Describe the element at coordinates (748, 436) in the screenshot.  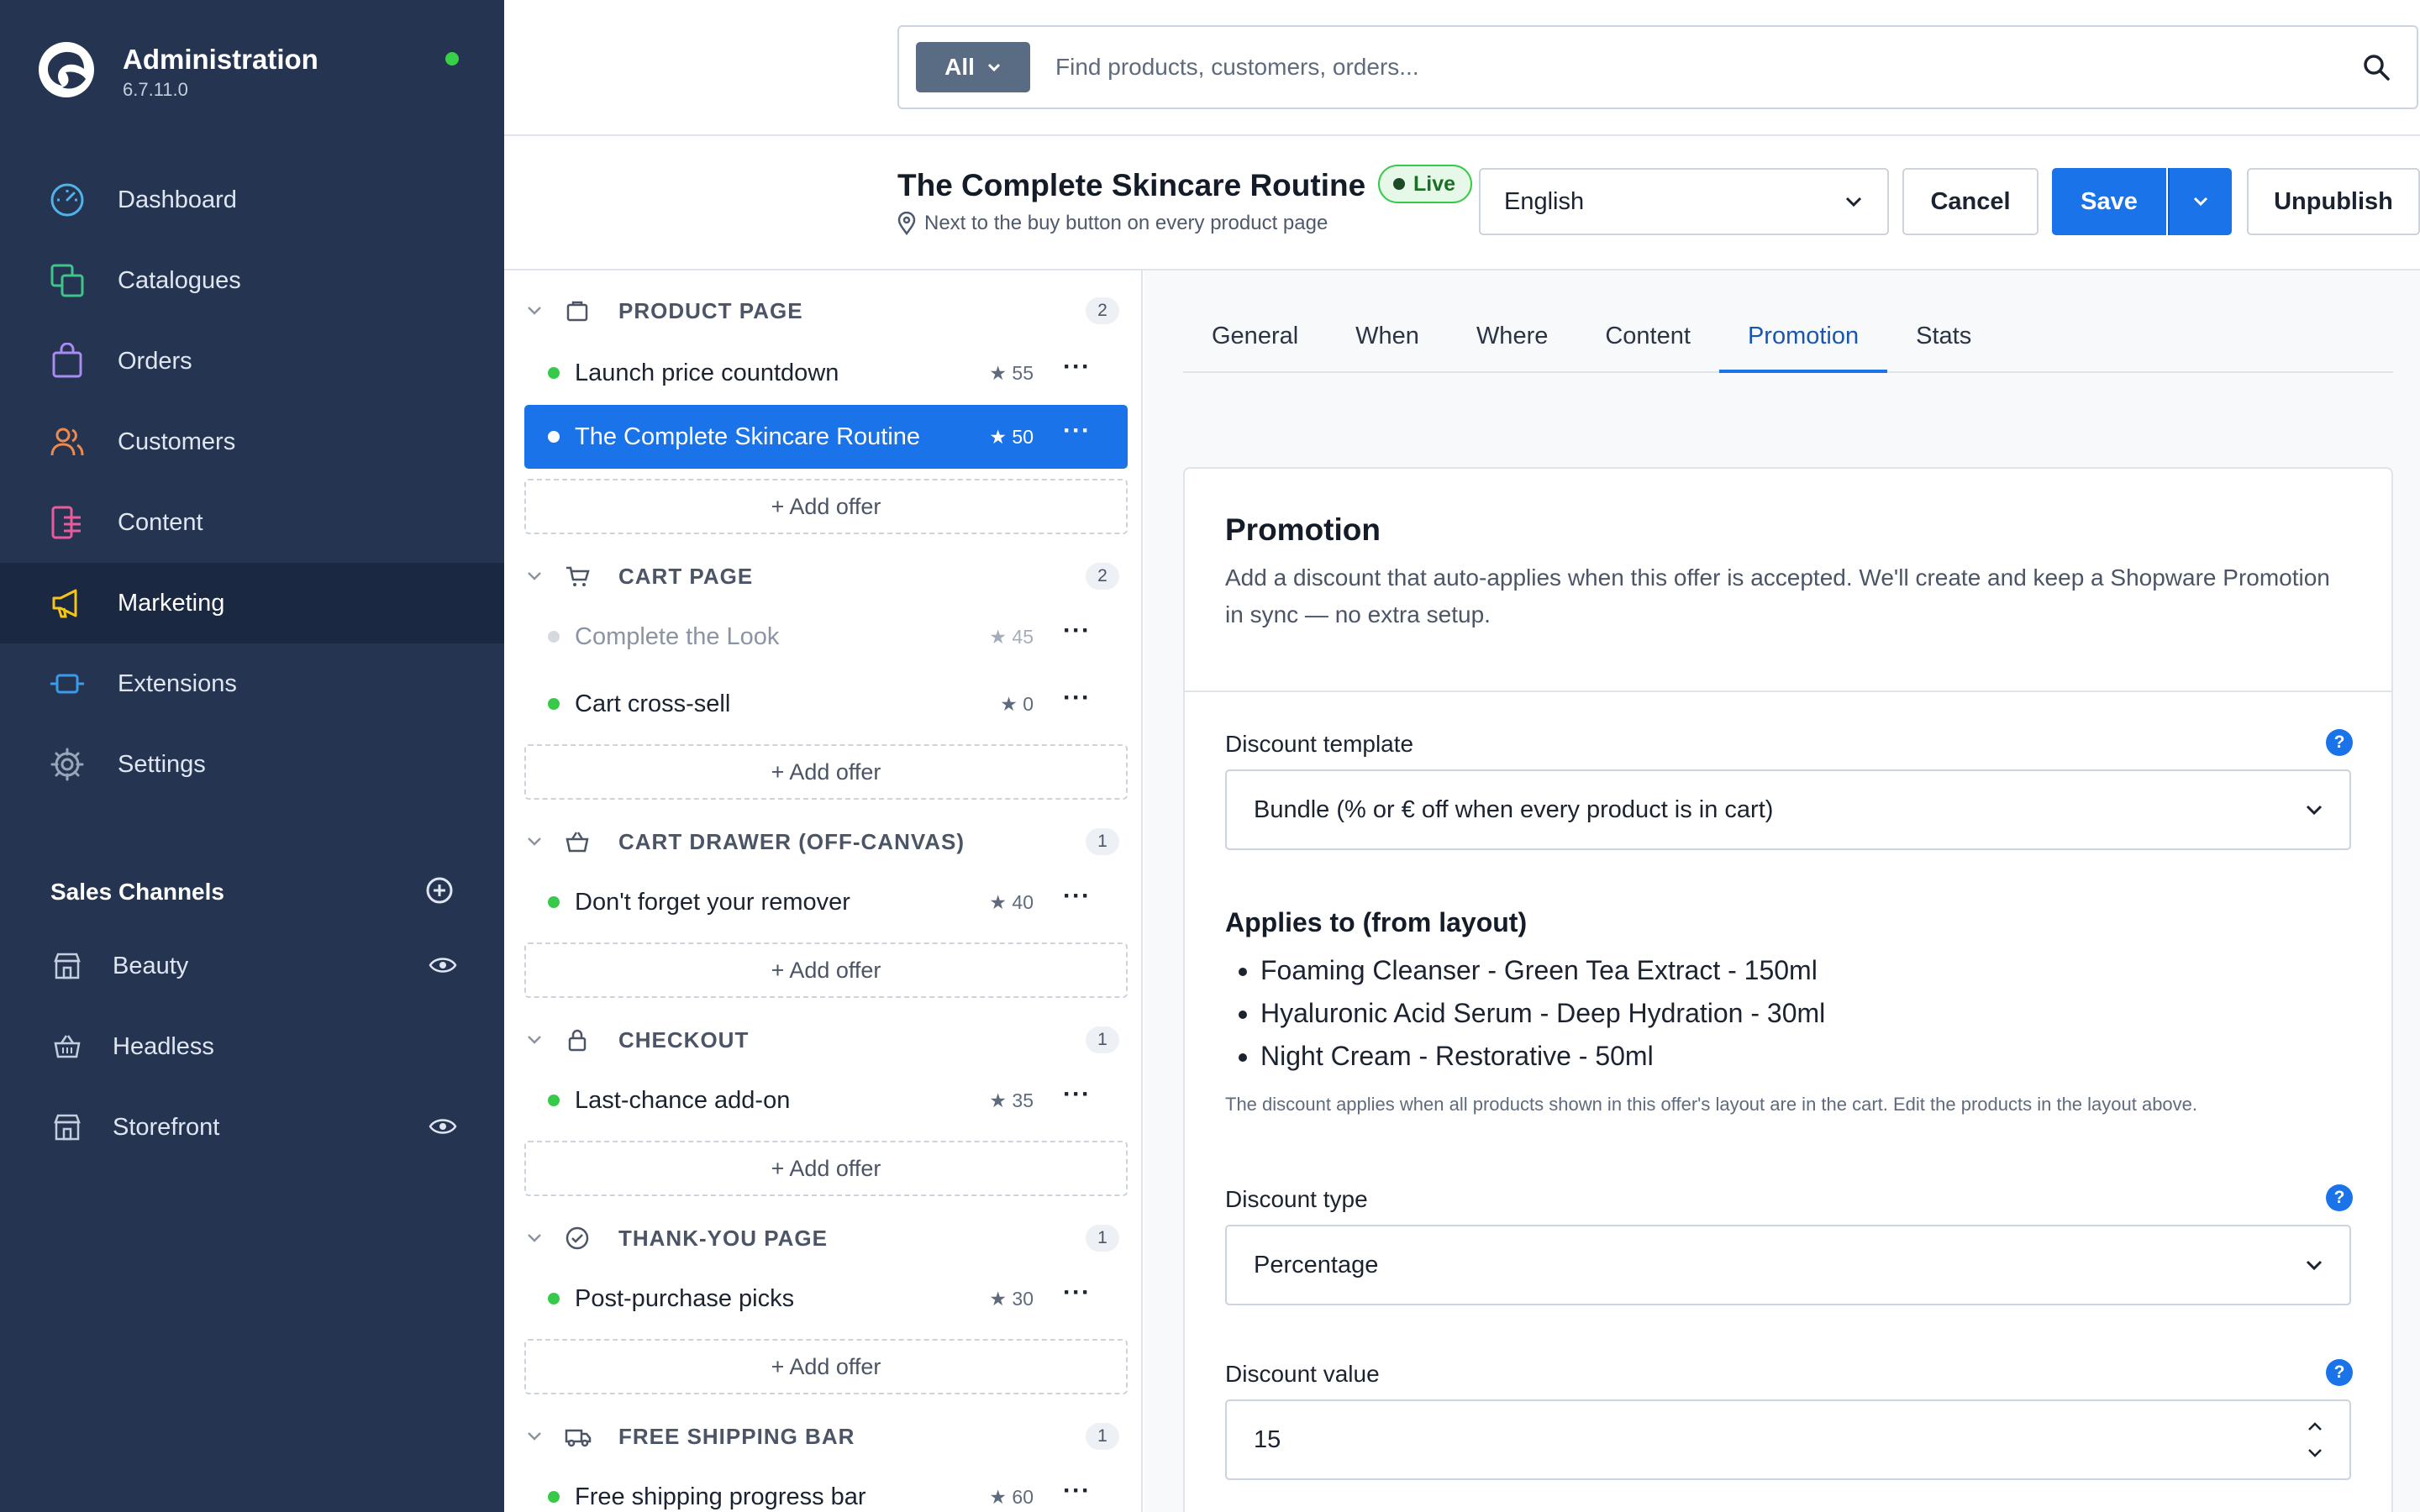
I see `offer-name: The Complete Skincare Routine` at that location.